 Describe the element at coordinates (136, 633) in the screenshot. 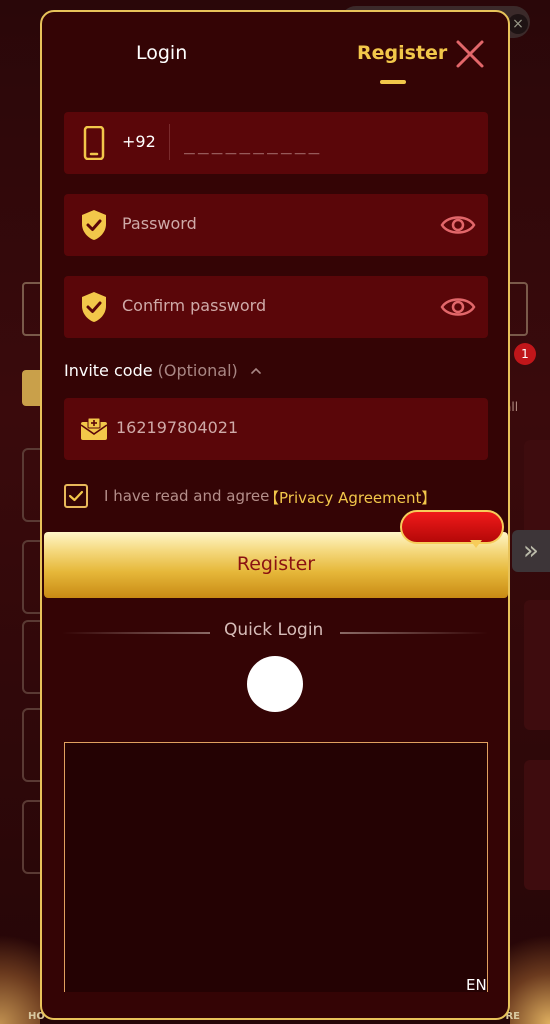

I see `divider-line-left` at that location.